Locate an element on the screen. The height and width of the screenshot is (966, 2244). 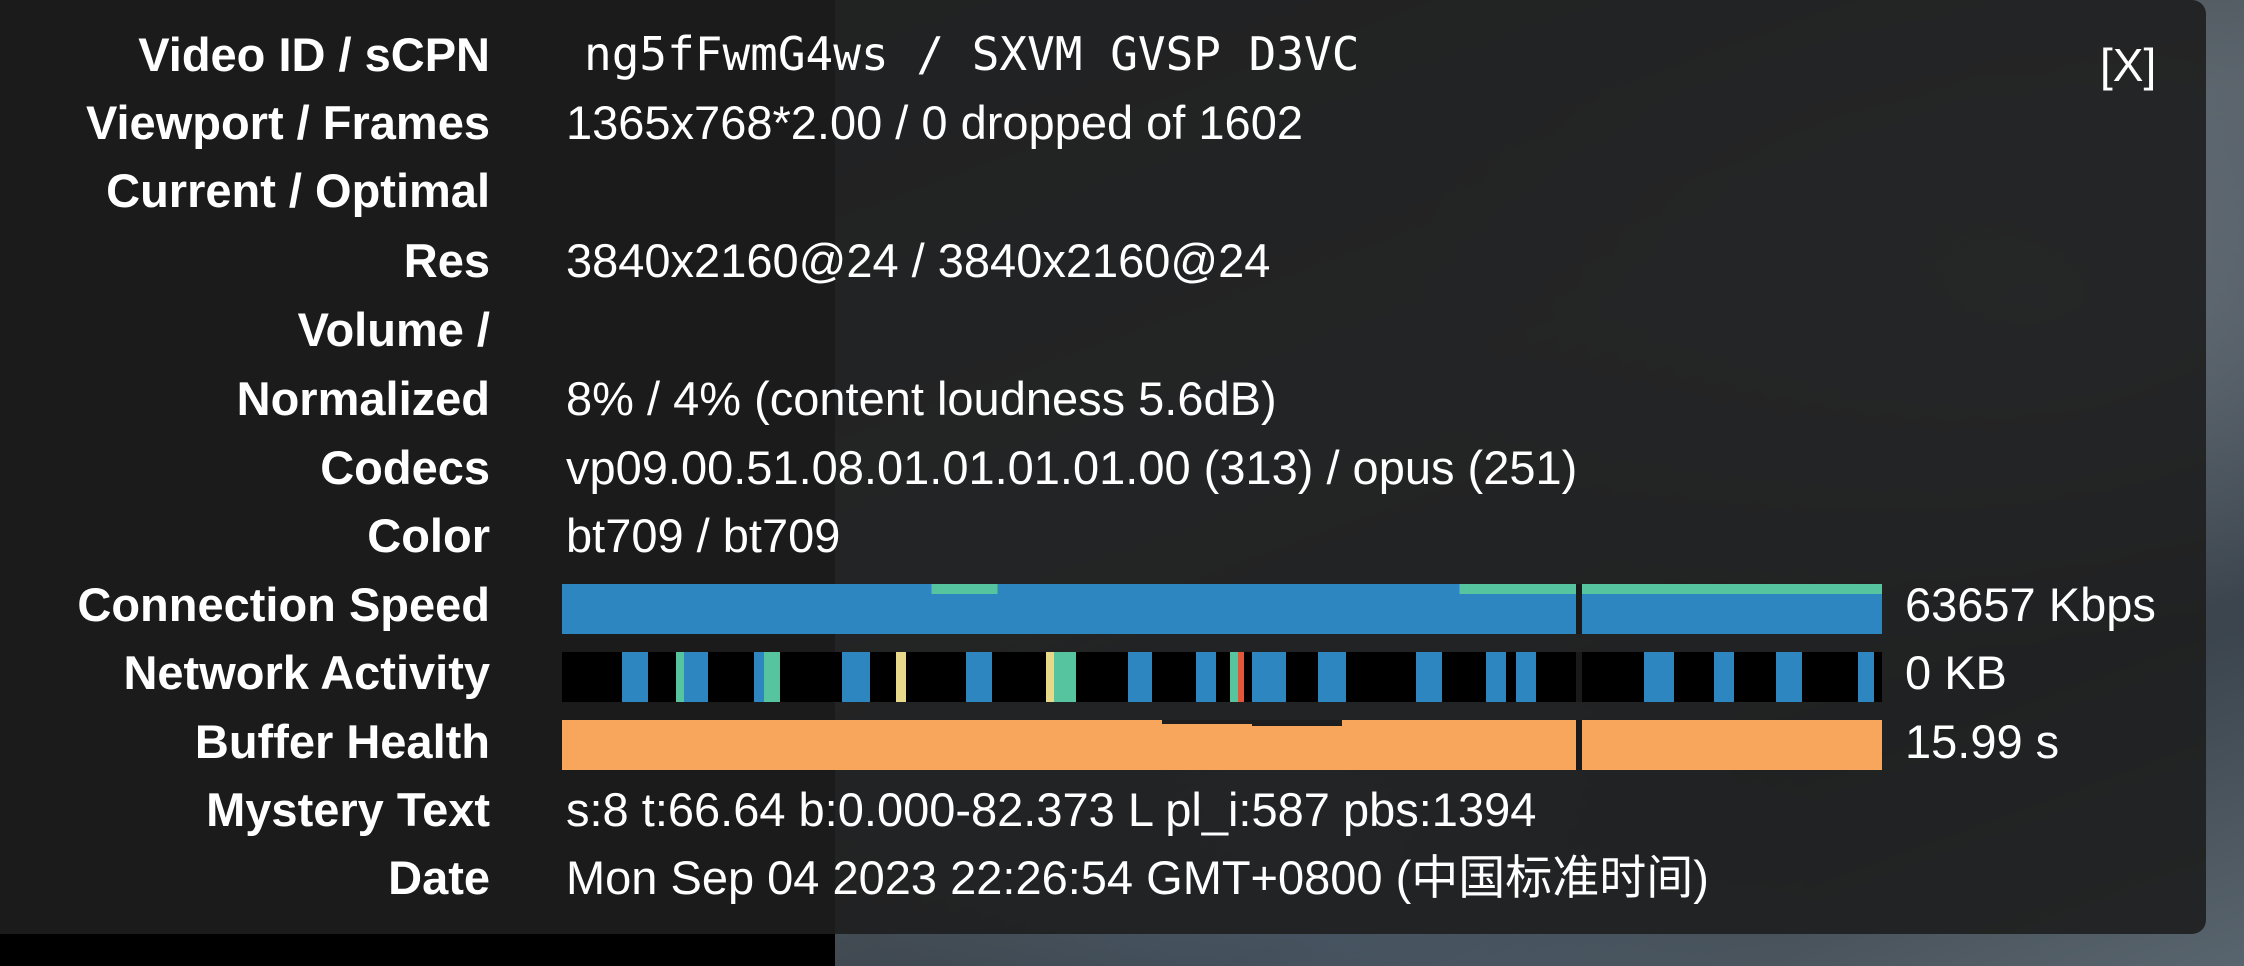
viewport-value: 1365x768*2.00 / 0 dropped of 1602 is located at coordinates (934, 122).